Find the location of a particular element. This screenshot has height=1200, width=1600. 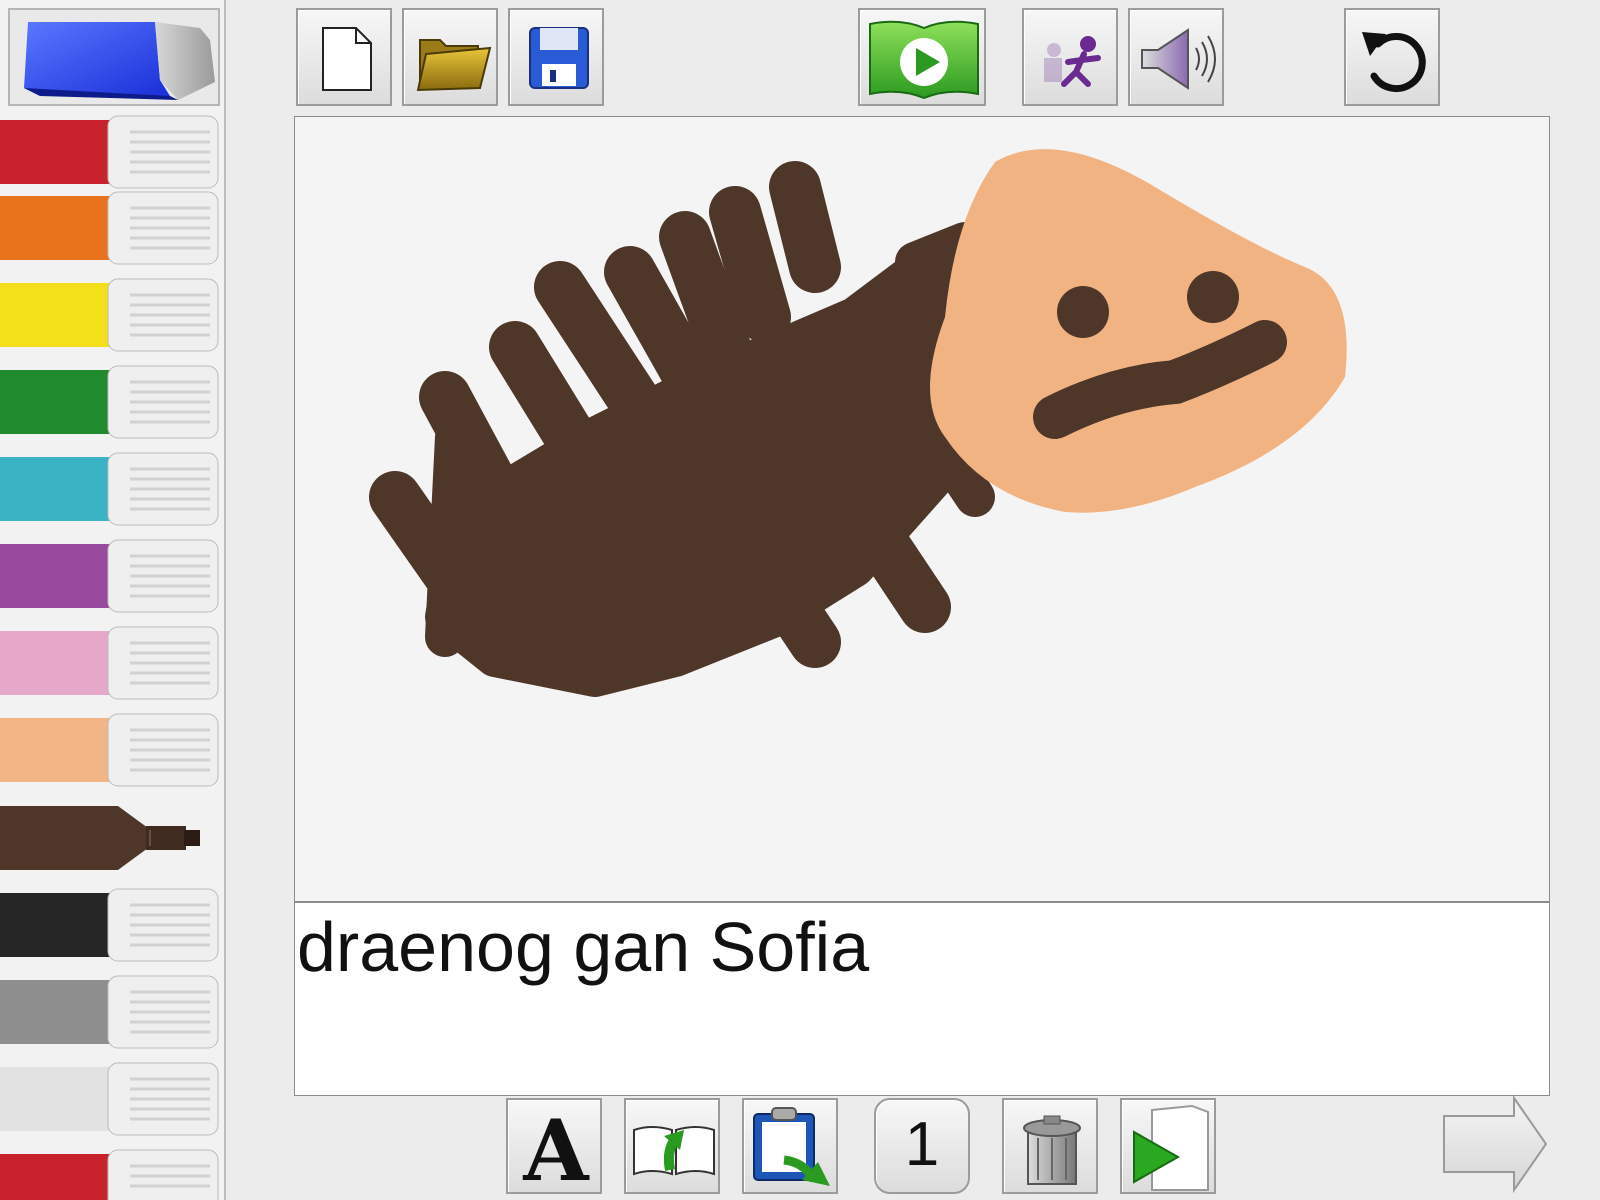

new-page-button is located at coordinates (344, 57).